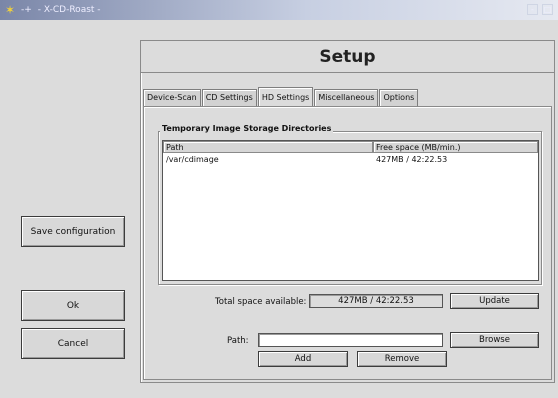  Describe the element at coordinates (192, 159) in the screenshot. I see `row-path: /var/cdimage` at that location.